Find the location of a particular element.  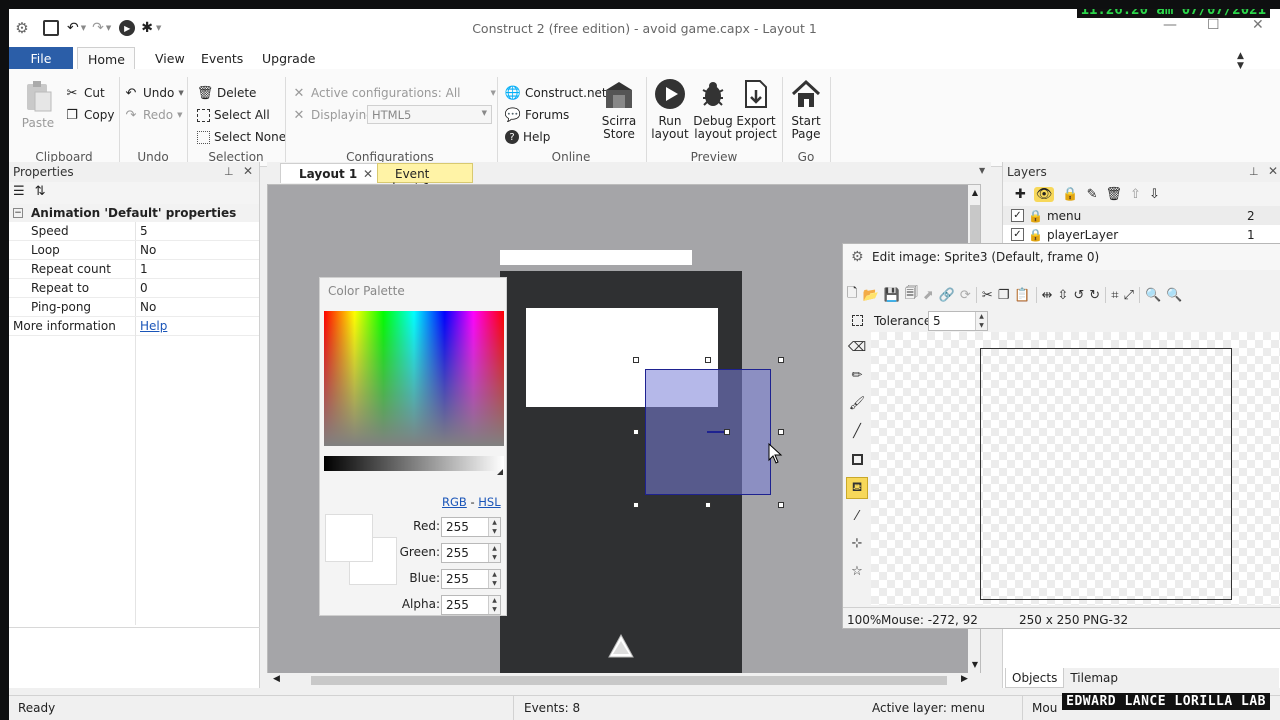

maximize-icon: ☐ is located at coordinates (1213, 25).